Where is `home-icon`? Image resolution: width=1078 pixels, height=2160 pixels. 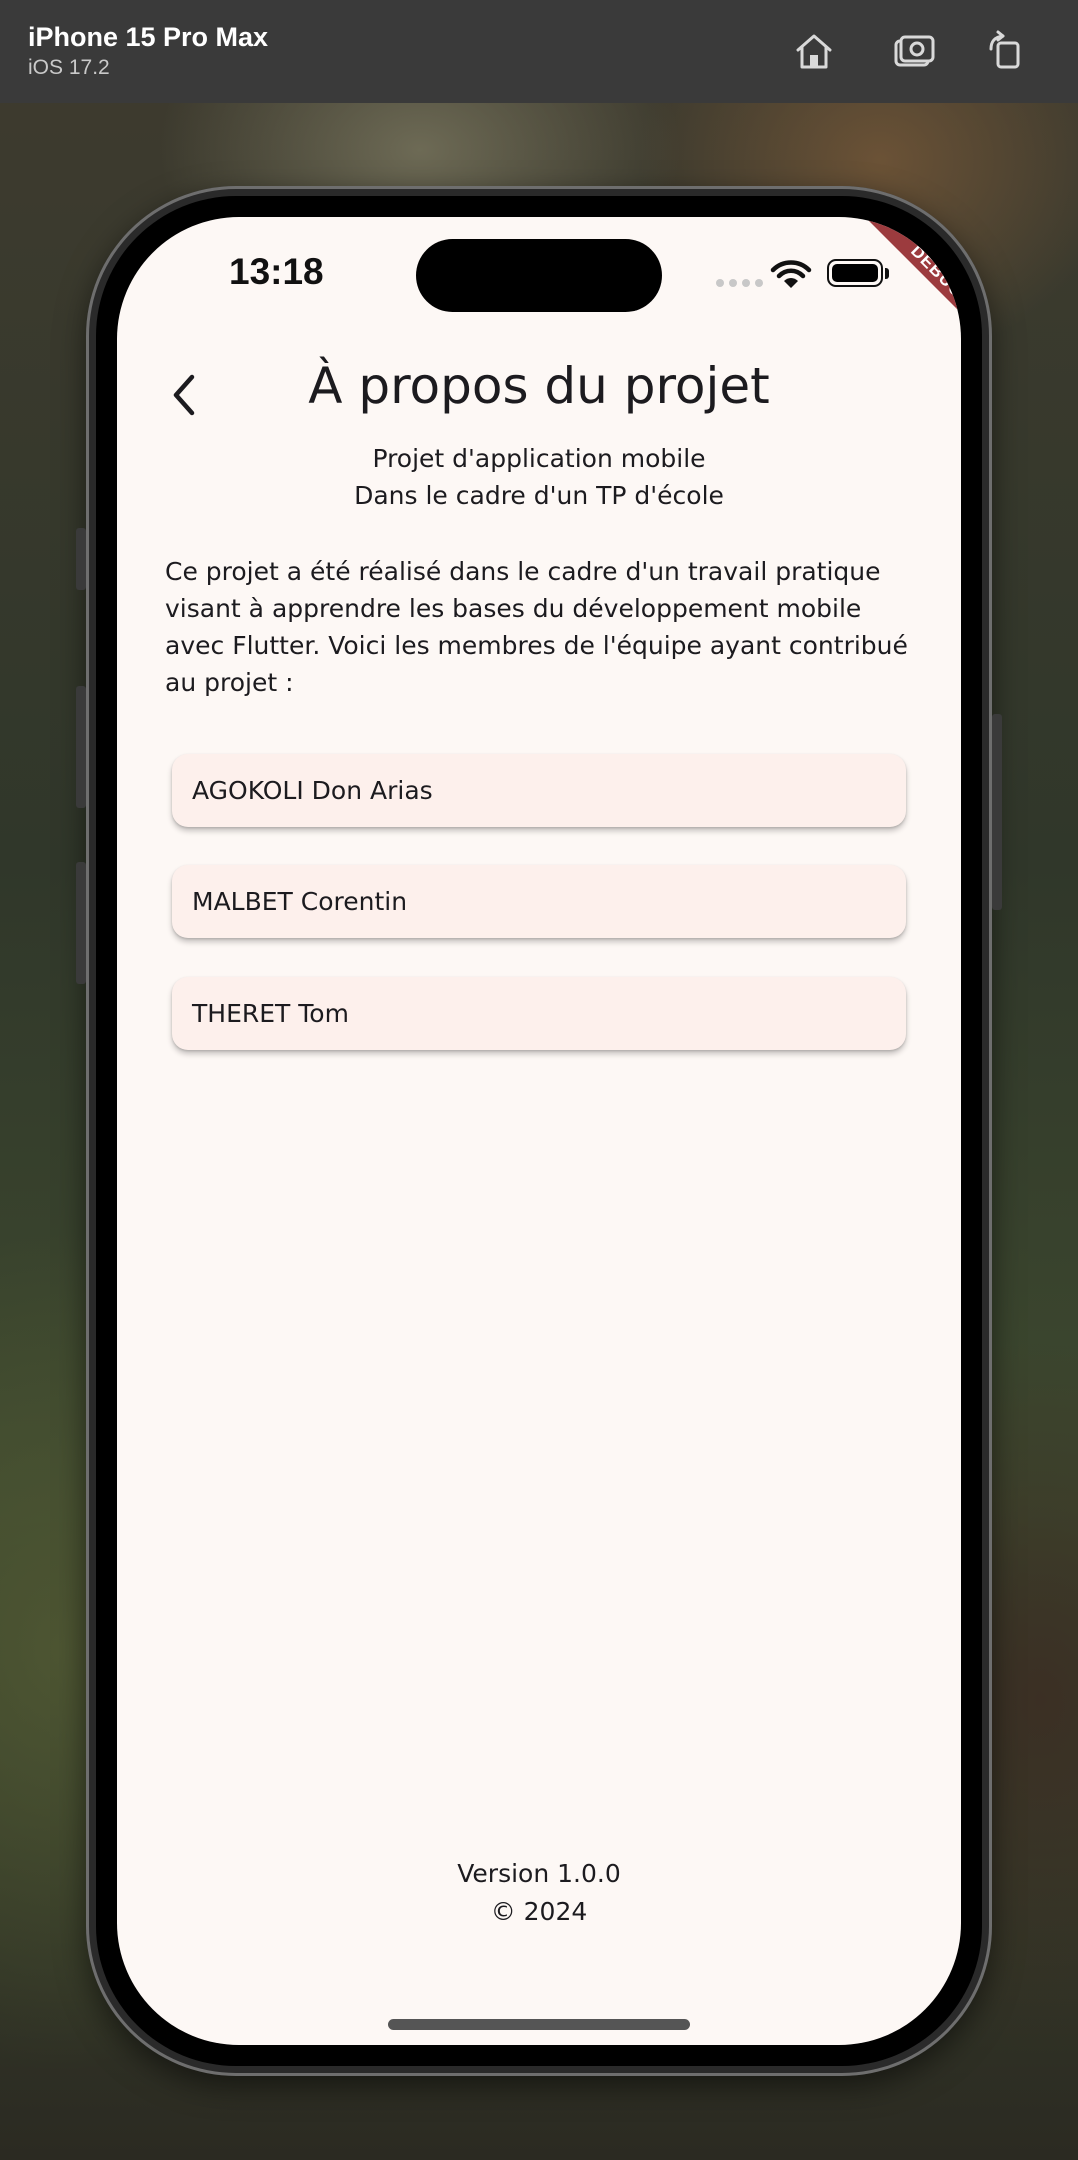 home-icon is located at coordinates (814, 51).